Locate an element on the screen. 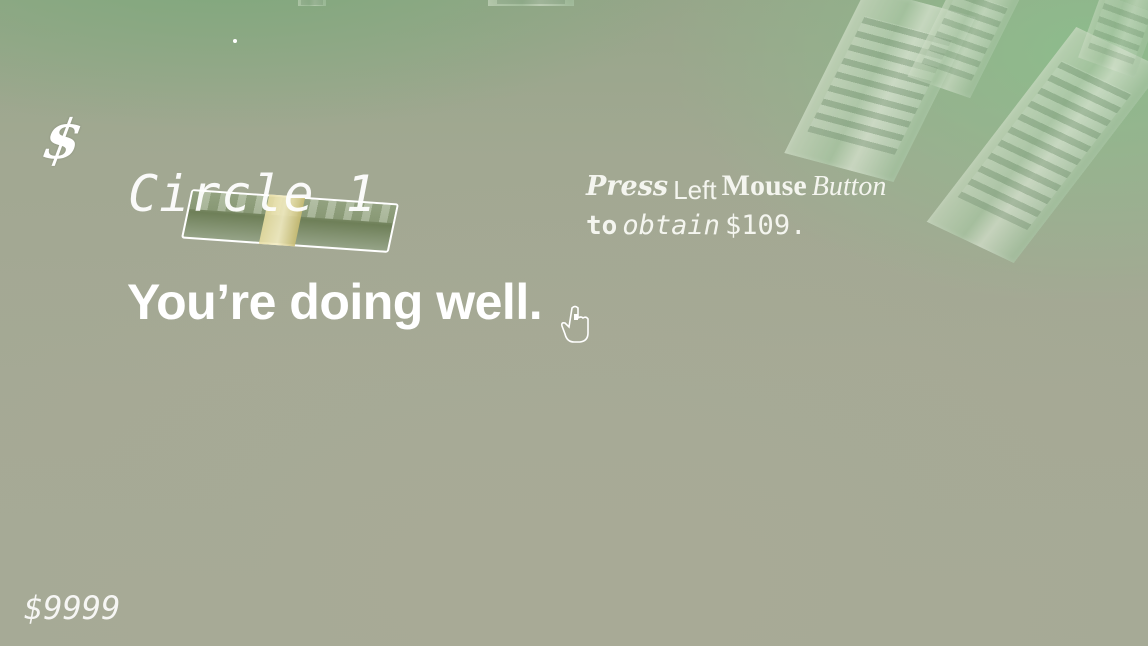 The image size is (1148, 646). crosshair-dot is located at coordinates (235, 41).